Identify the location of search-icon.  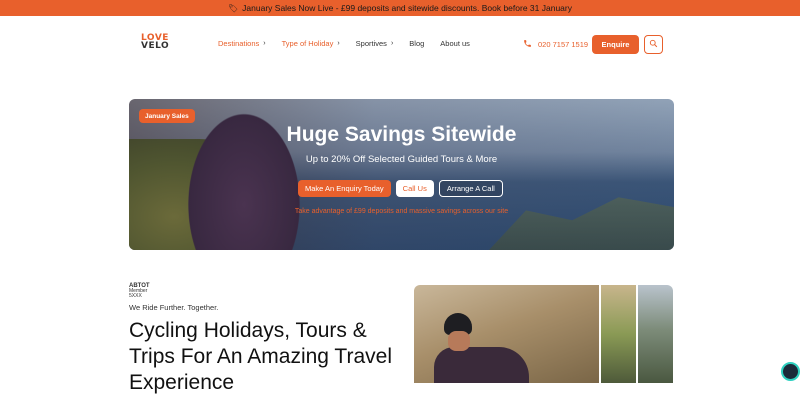
(653, 44).